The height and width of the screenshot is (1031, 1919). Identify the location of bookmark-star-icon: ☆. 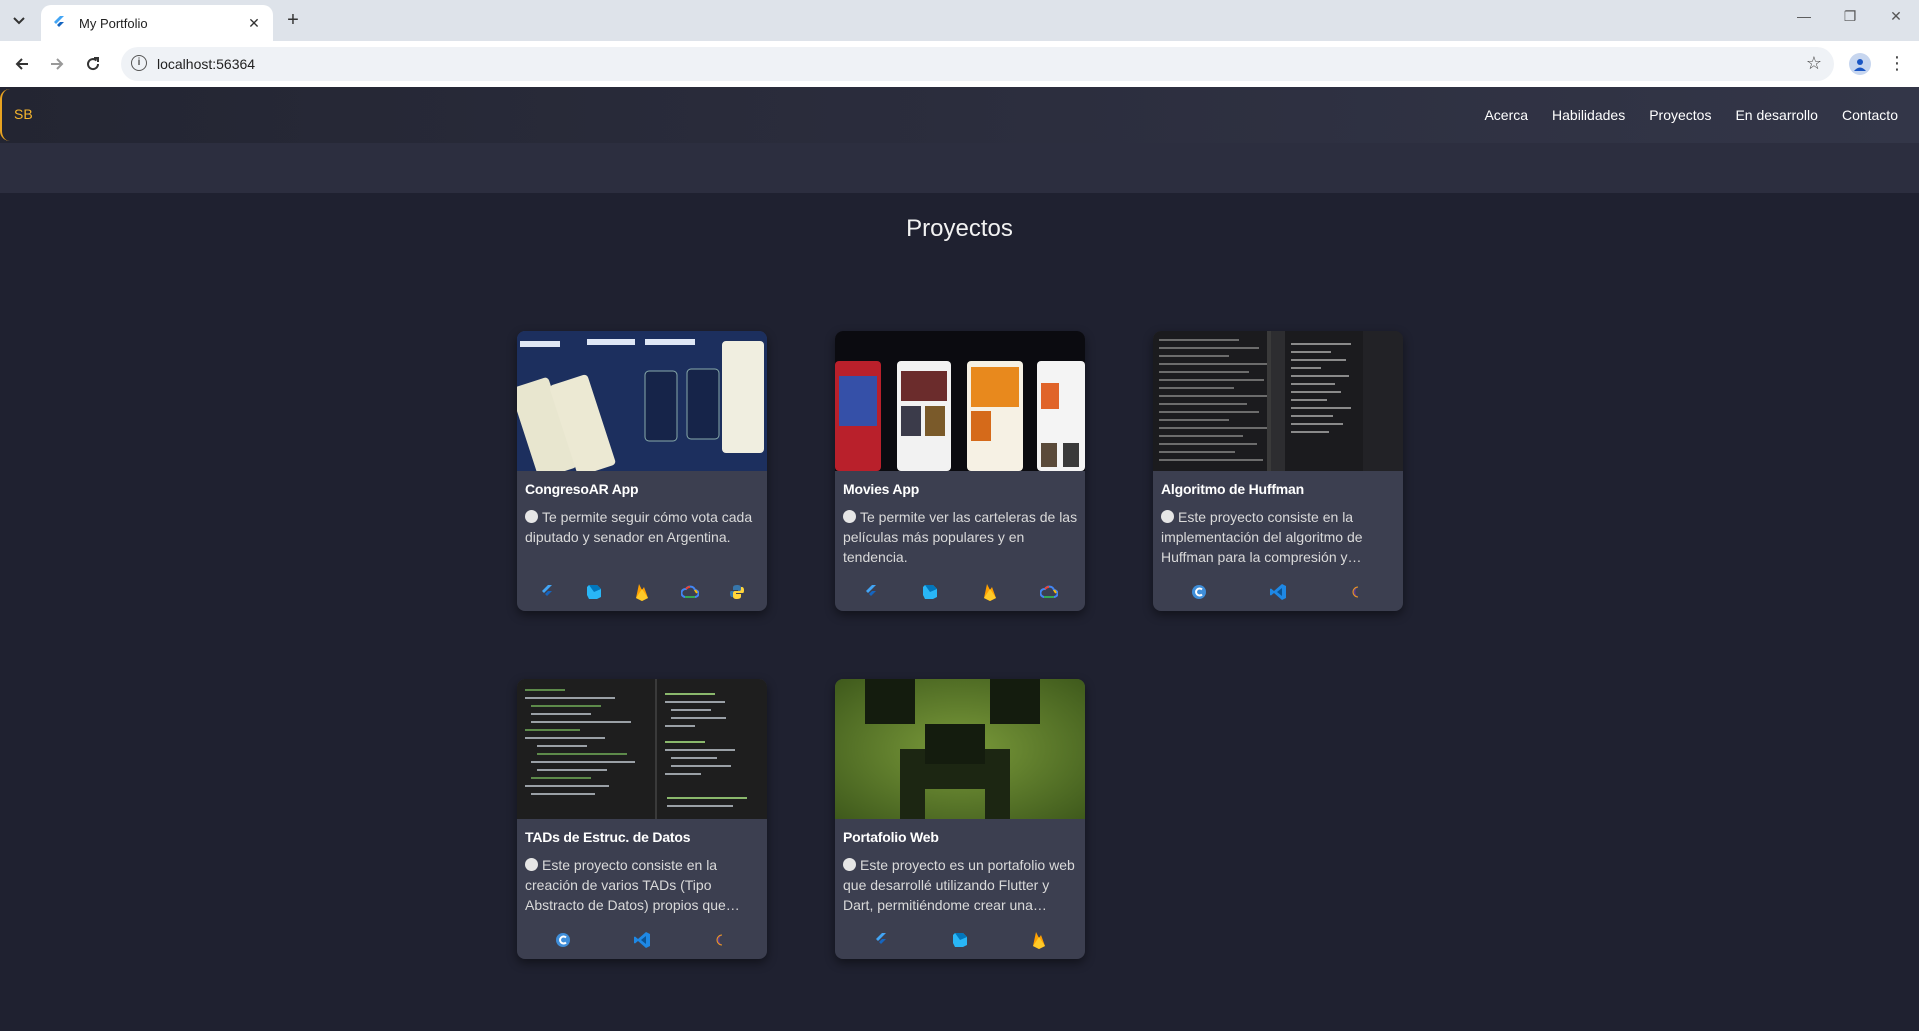
(1814, 63).